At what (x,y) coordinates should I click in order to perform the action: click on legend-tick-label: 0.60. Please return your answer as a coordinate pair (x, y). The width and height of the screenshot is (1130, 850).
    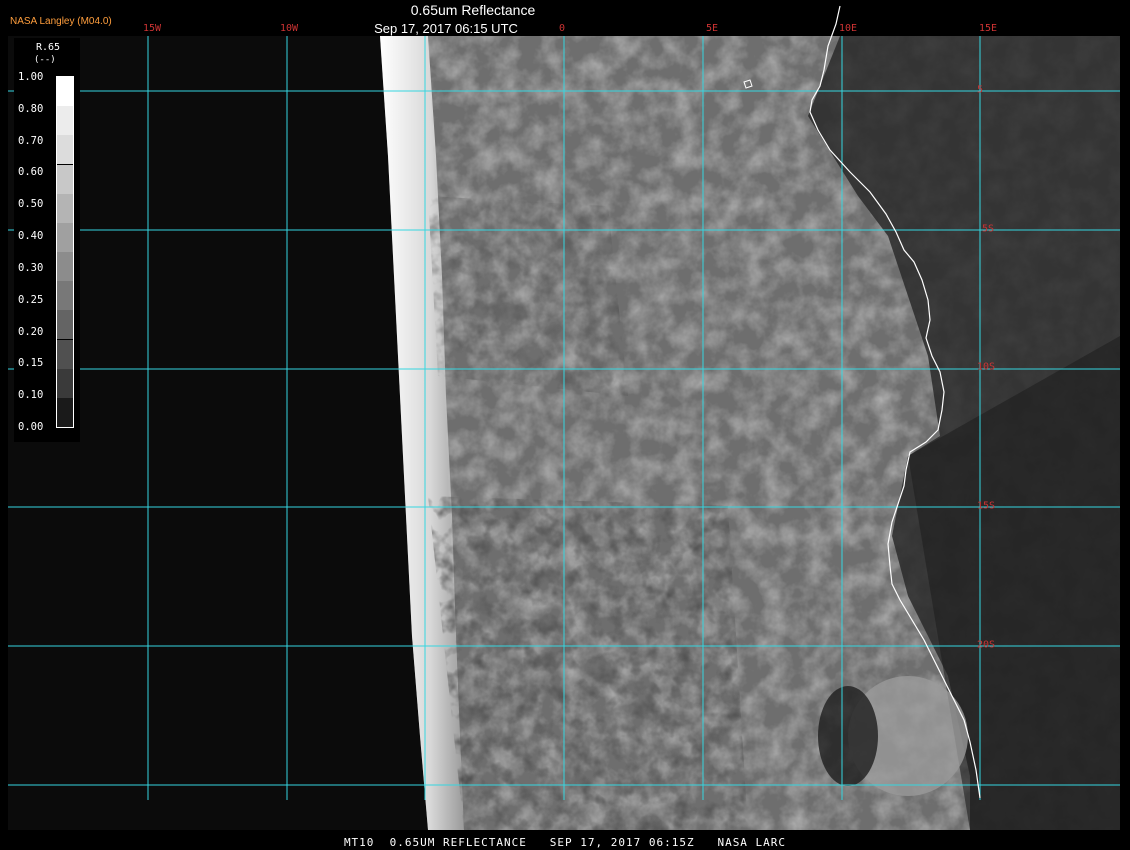
    Looking at the image, I should click on (31, 172).